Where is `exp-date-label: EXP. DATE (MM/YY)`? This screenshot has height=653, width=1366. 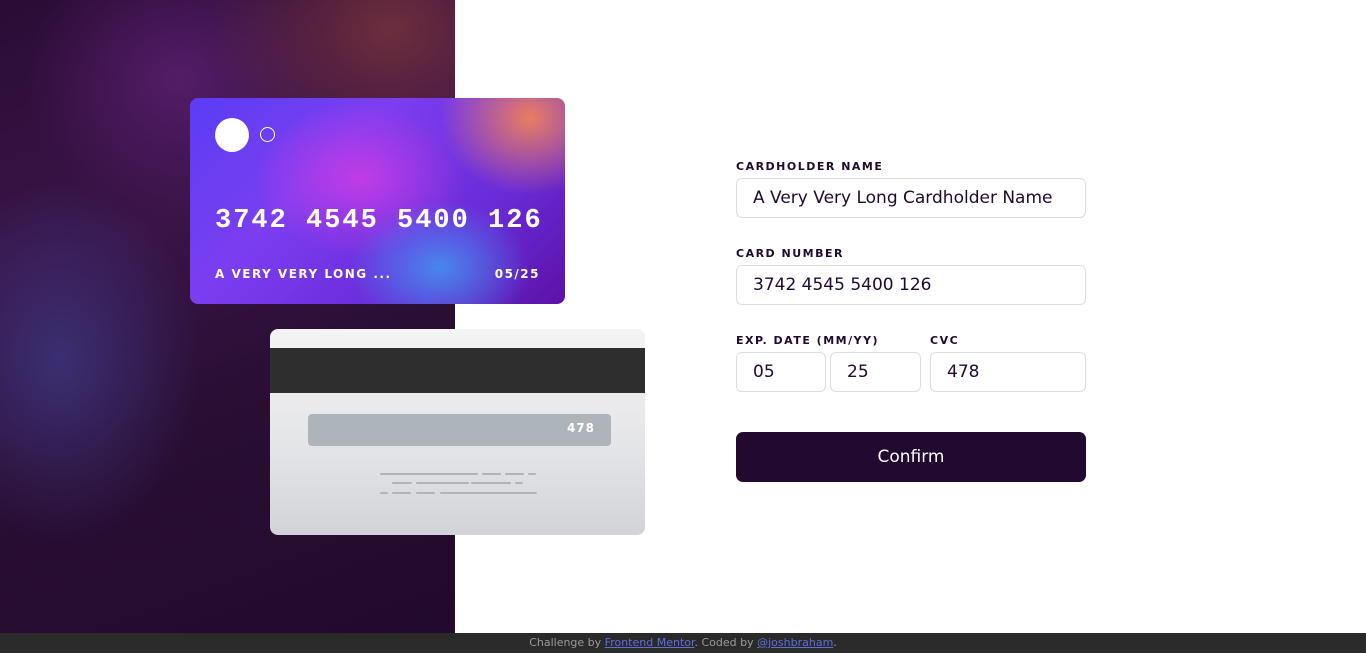
exp-date-label: EXP. DATE (MM/YY) is located at coordinates (808, 340).